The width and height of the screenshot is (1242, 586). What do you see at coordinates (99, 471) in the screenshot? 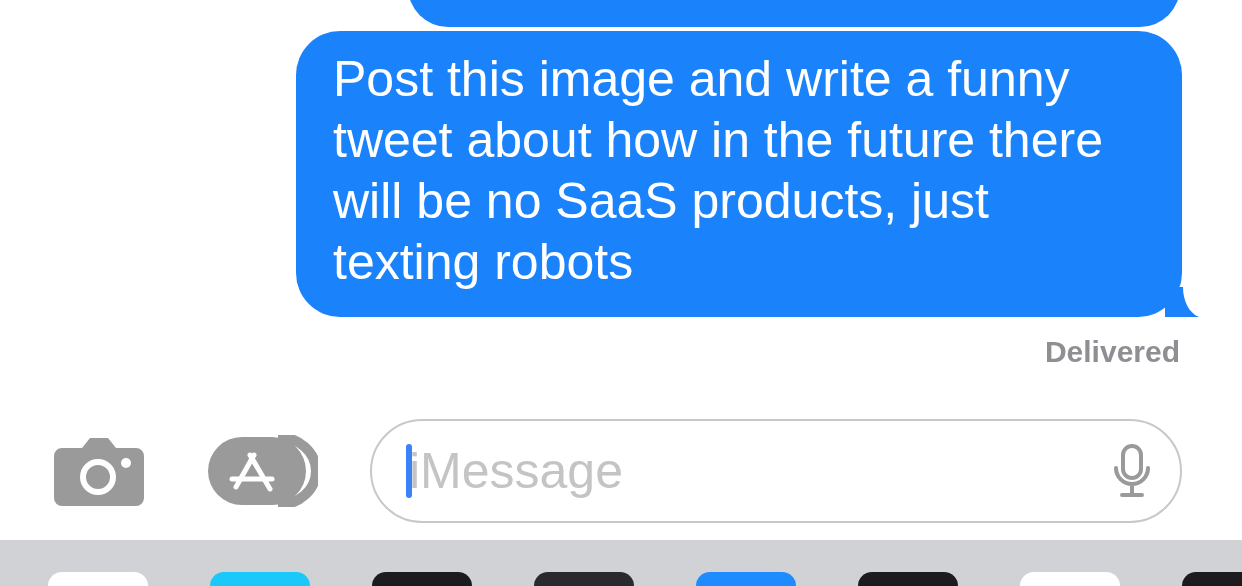
I see `camera-icon` at bounding box center [99, 471].